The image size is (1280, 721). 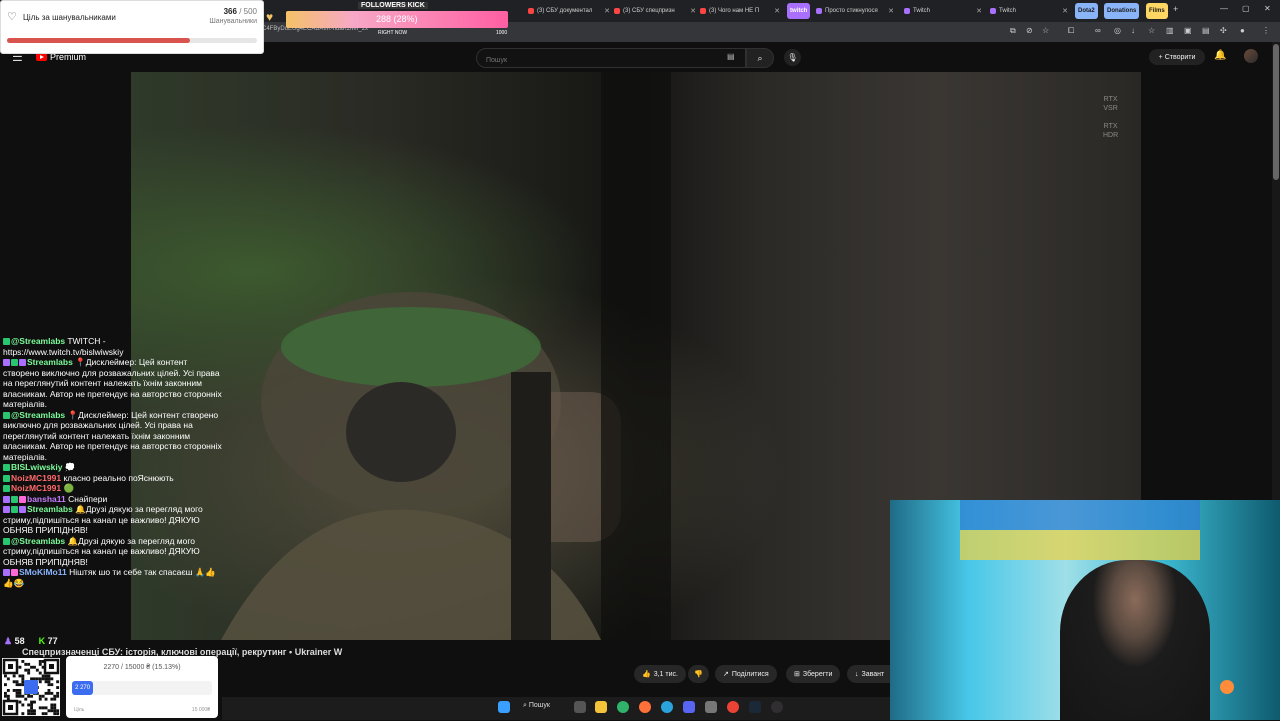 I want to click on notifications-bell-icon: 🔔, so click(x=1220, y=55).